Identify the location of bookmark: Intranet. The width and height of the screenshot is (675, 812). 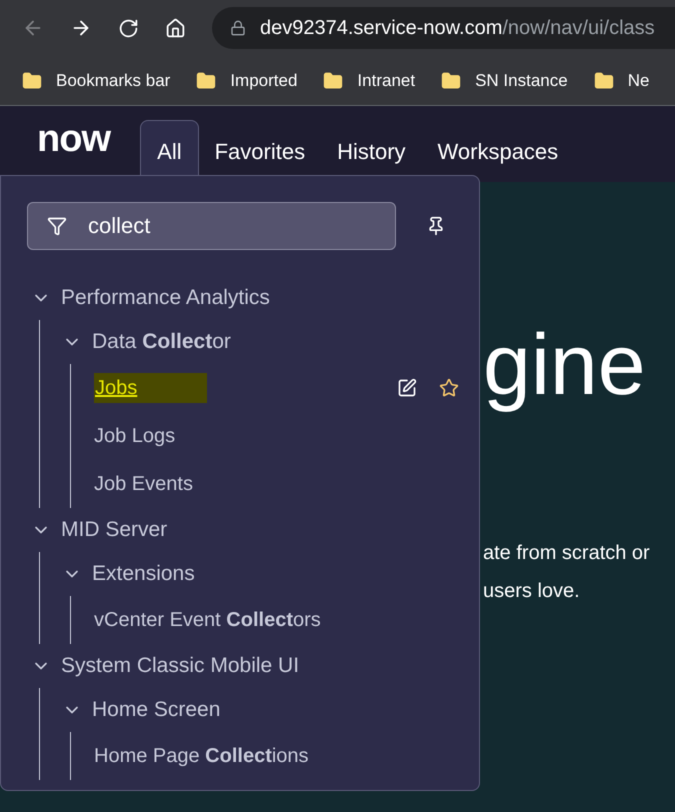
(369, 81).